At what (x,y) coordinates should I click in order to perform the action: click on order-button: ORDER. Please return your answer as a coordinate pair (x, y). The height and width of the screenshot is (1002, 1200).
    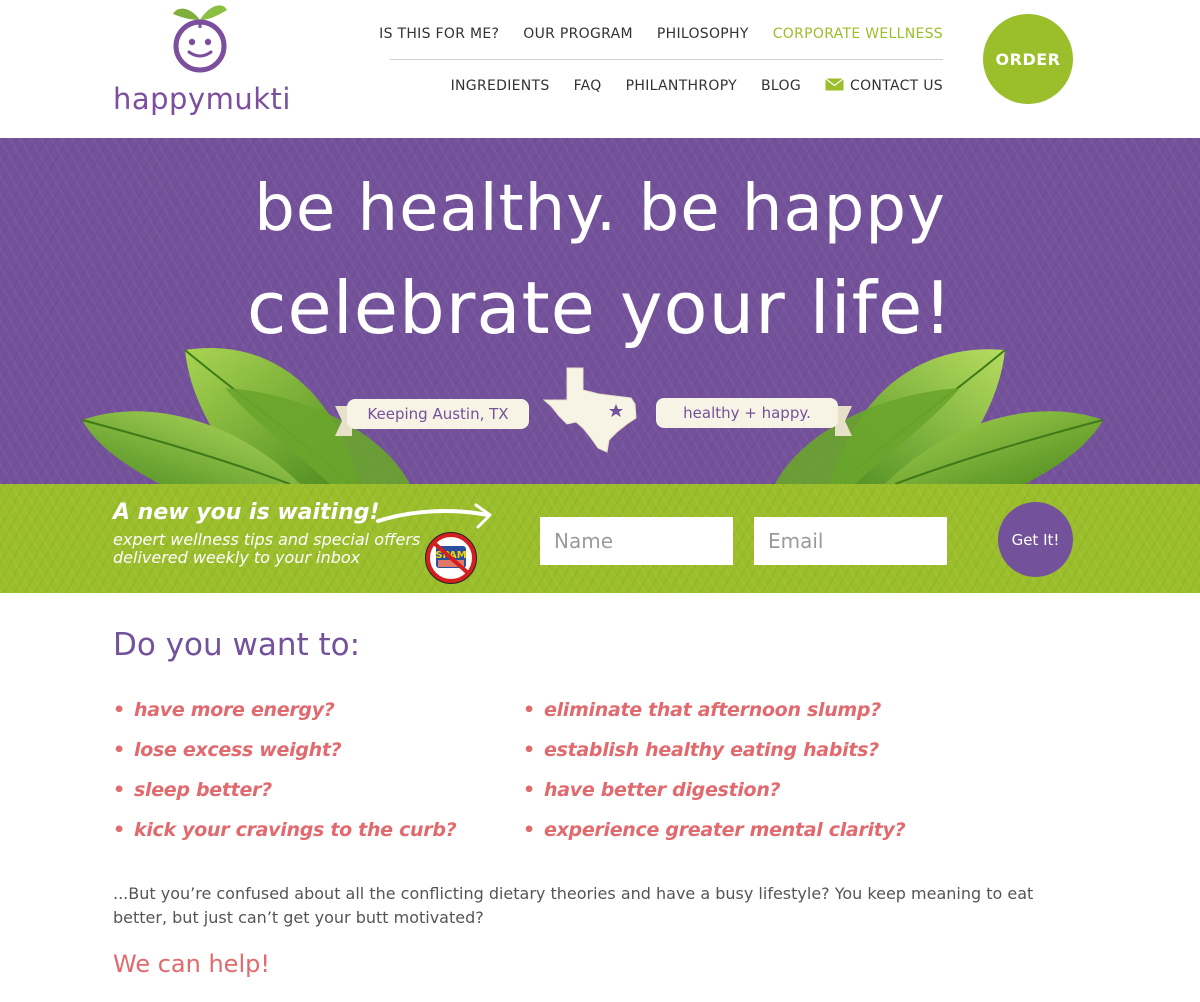
    Looking at the image, I should click on (1028, 59).